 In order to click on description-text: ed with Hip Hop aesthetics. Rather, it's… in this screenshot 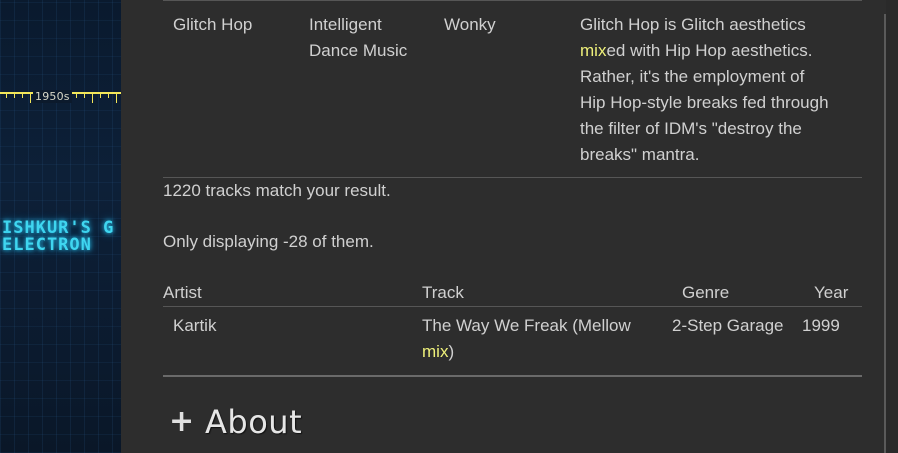, I will do `click(704, 102)`.